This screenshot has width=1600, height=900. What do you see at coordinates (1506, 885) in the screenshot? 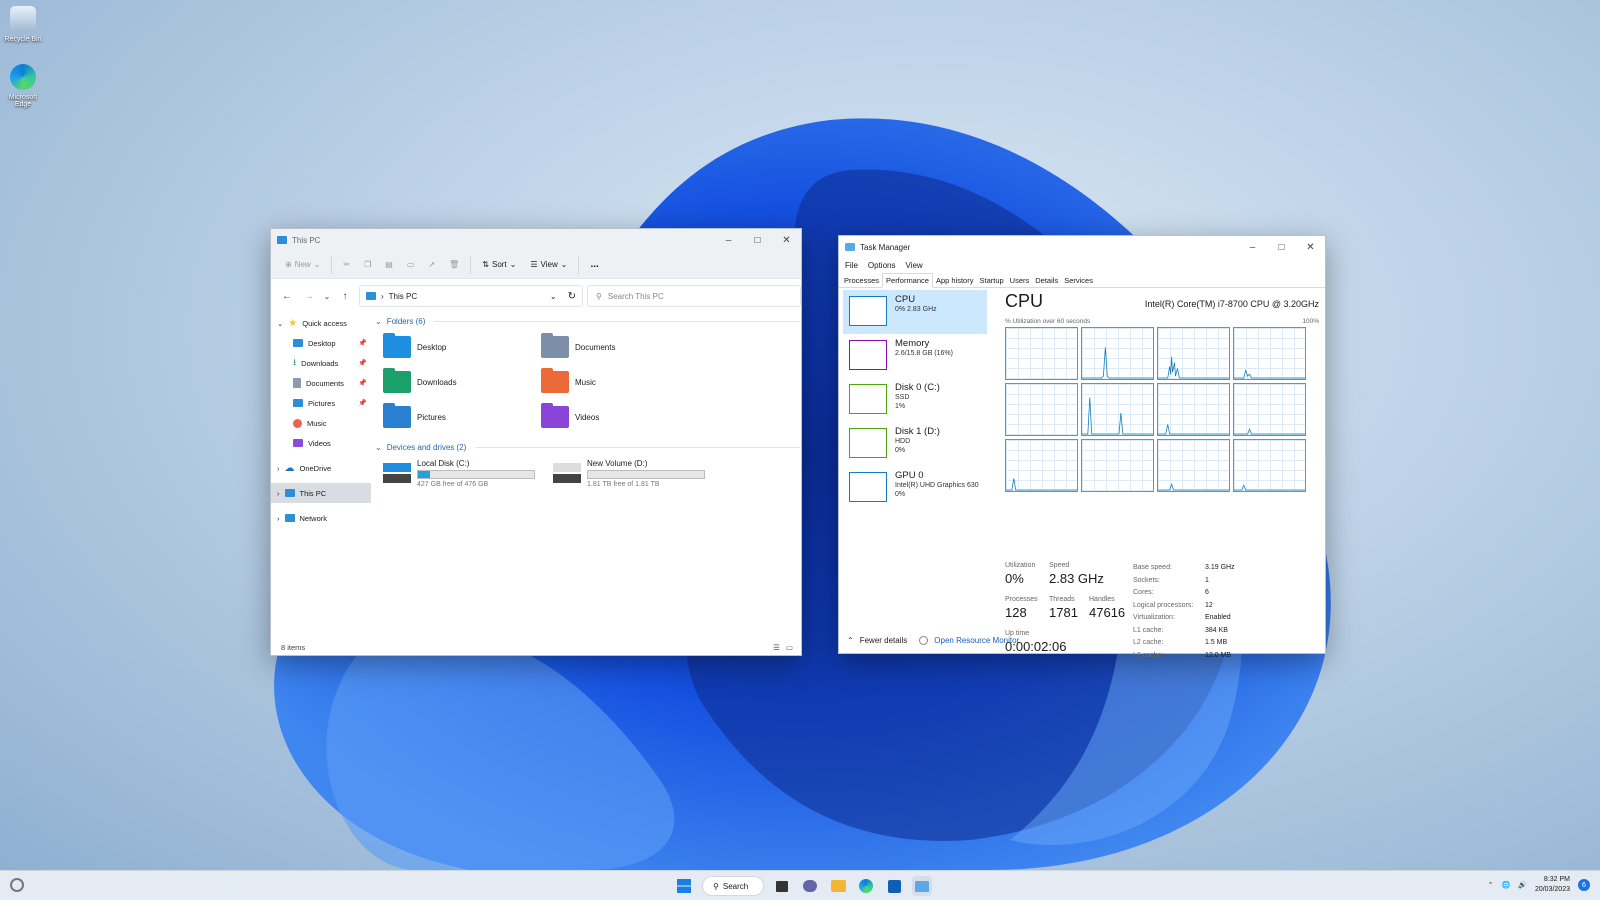
I see `network-icon: 🌐` at bounding box center [1506, 885].